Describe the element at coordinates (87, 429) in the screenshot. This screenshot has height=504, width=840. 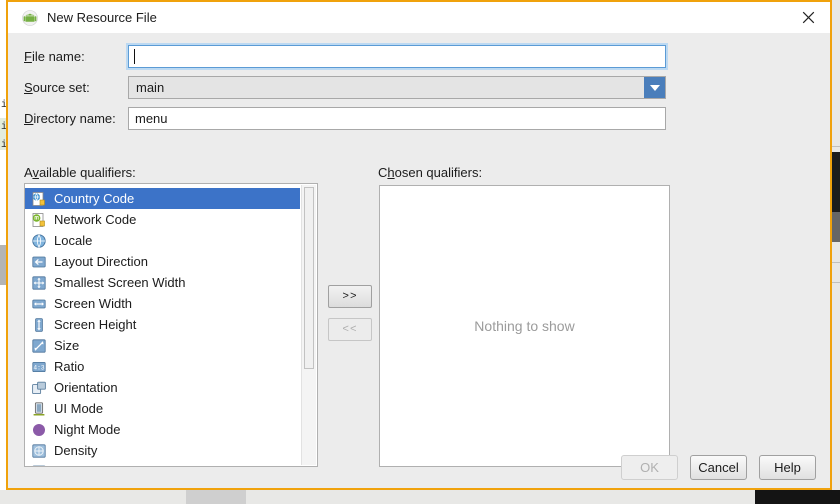
I see `list-item-label: Night Mode` at that location.